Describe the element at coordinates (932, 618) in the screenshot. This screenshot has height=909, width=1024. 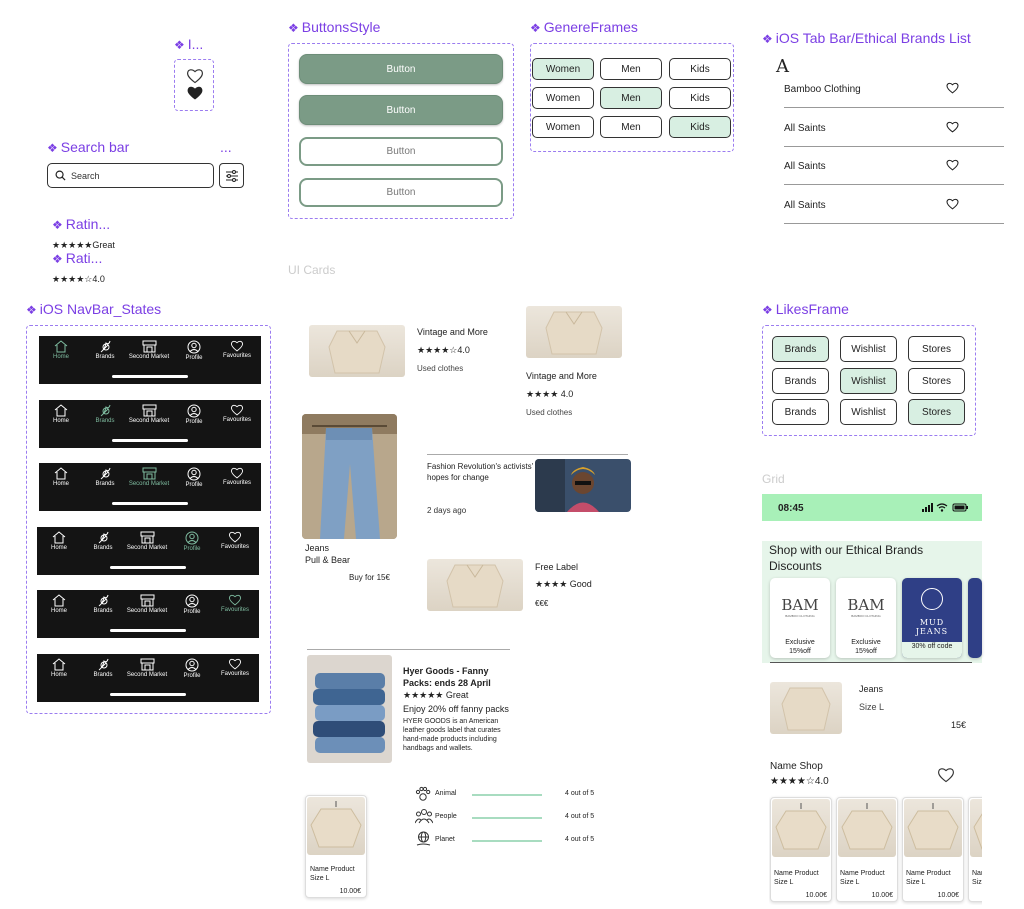
I see `discount-card: MUD JEANS 30% off code` at that location.